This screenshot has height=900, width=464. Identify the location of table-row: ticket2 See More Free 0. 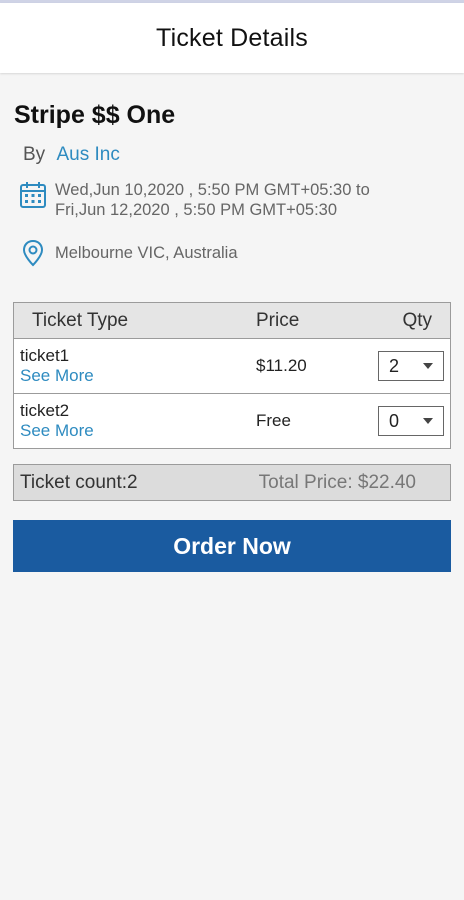
(232, 421).